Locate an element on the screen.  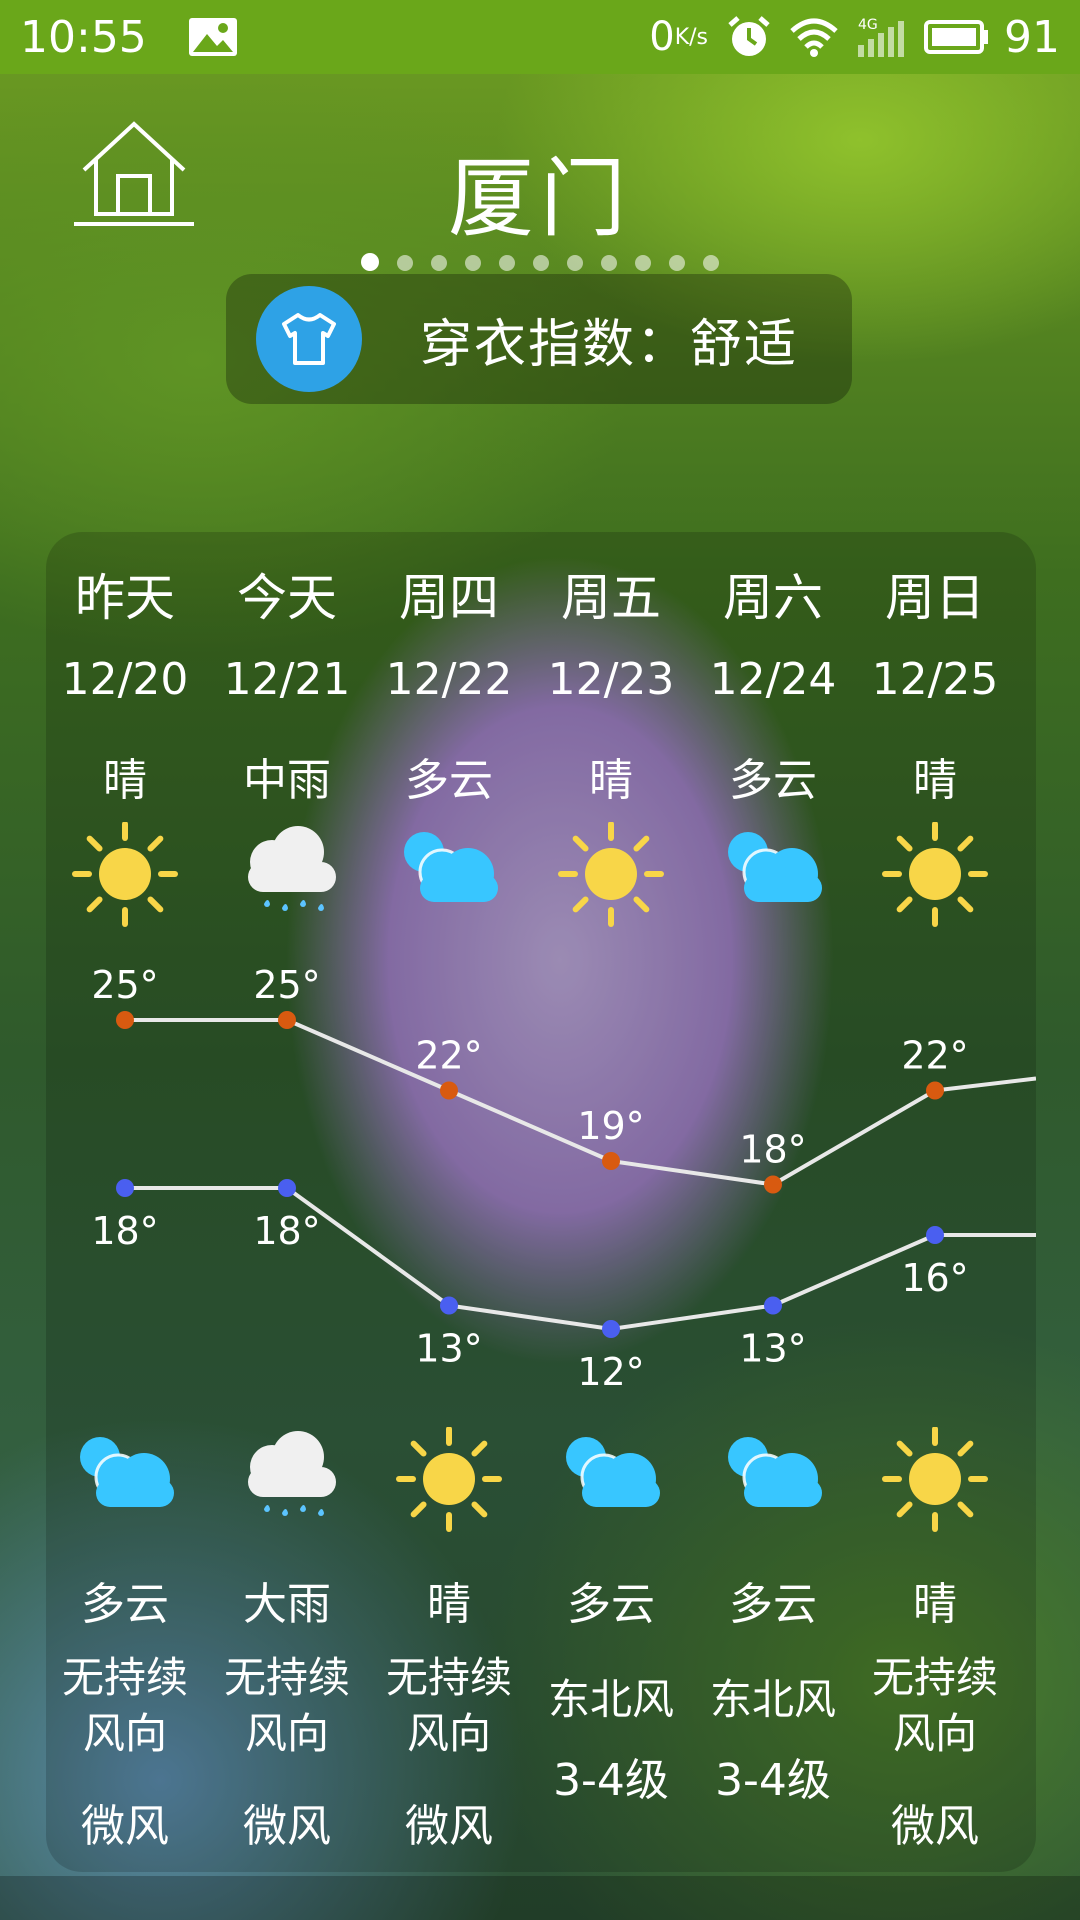
high-temp-label: 18° is located at coordinates (772, 1150).